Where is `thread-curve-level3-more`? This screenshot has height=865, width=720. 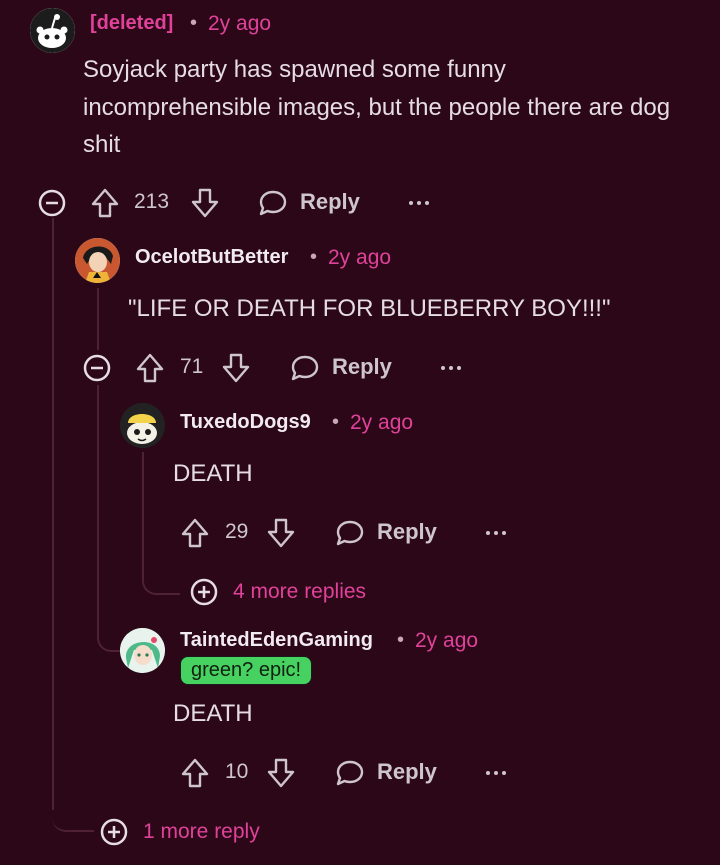
thread-curve-level3-more is located at coordinates (161, 575).